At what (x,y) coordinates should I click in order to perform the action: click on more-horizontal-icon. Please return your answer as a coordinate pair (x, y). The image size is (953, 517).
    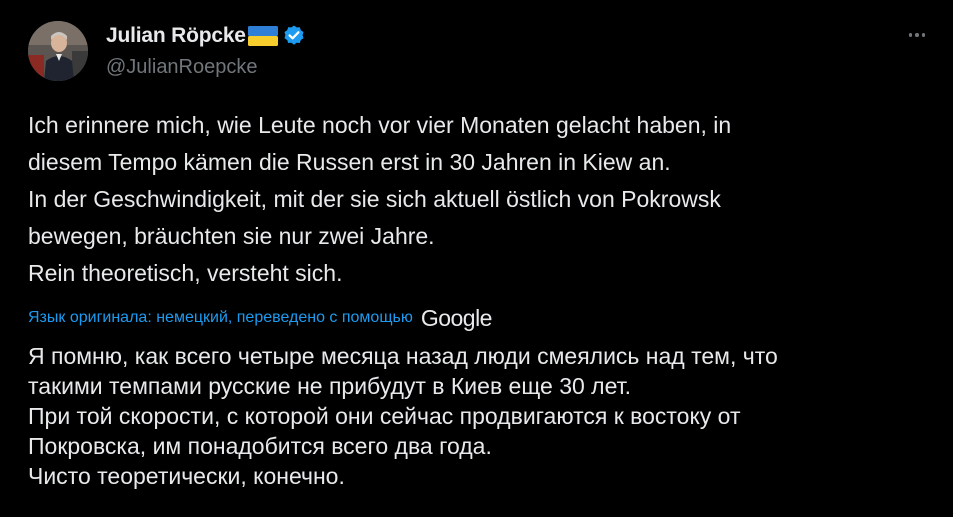
    Looking at the image, I should click on (910, 35).